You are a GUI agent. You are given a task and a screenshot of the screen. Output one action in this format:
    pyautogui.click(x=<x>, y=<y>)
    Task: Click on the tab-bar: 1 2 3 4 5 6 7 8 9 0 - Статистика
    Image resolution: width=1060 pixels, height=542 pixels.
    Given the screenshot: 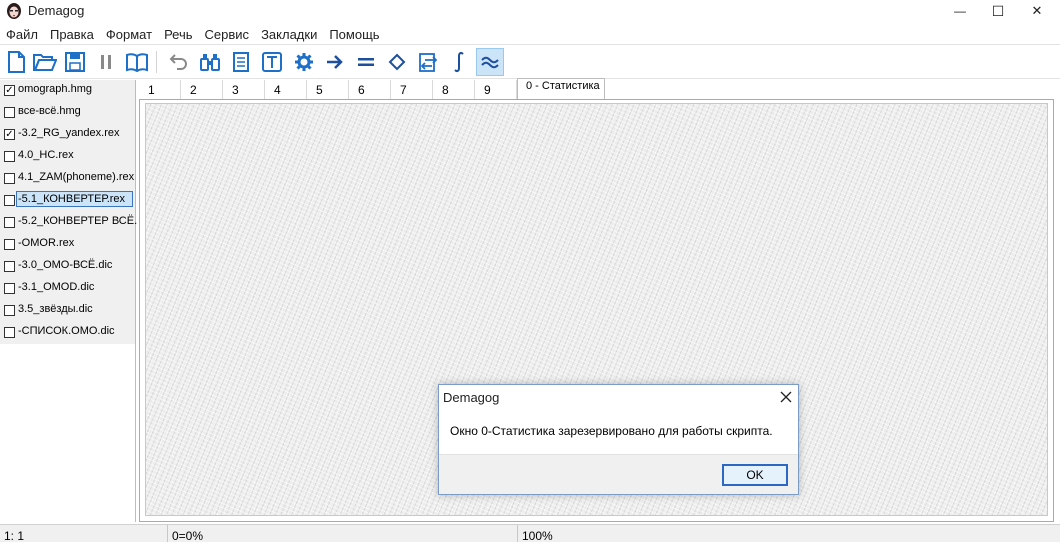 What is the action you would take?
    pyautogui.click(x=596, y=89)
    